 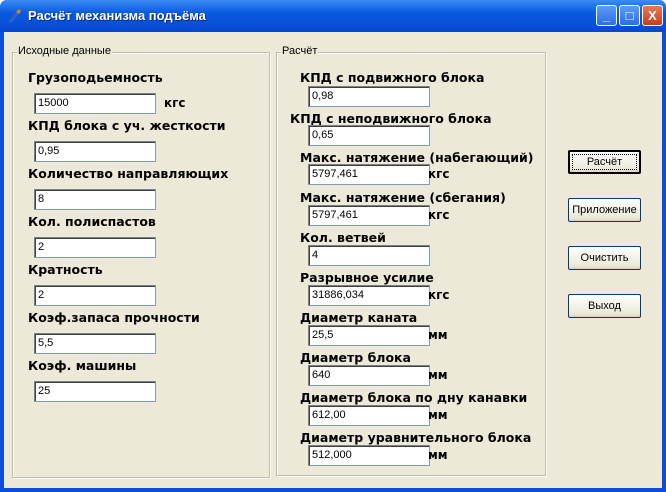 What do you see at coordinates (604, 162) in the screenshot?
I see `calculate-button: Расчёт` at bounding box center [604, 162].